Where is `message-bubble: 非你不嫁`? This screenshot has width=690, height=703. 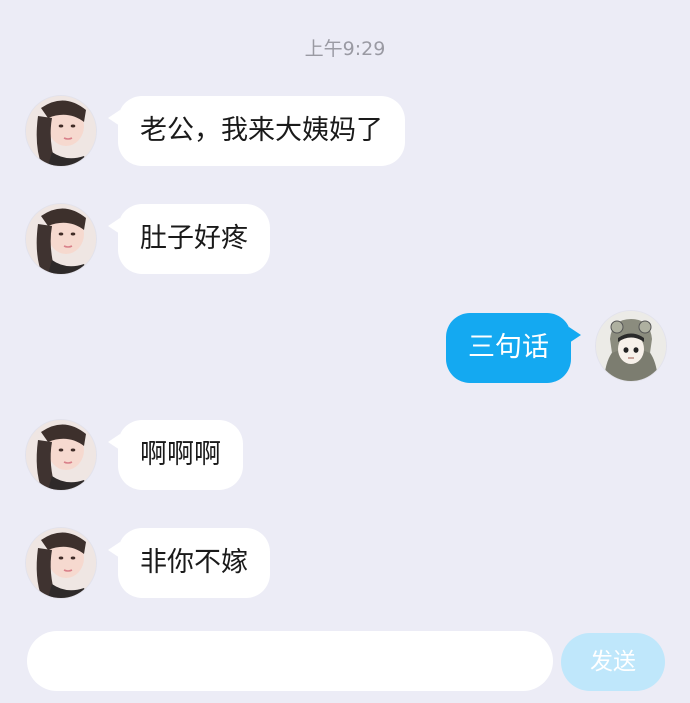
message-bubble: 非你不嫁 is located at coordinates (189, 563).